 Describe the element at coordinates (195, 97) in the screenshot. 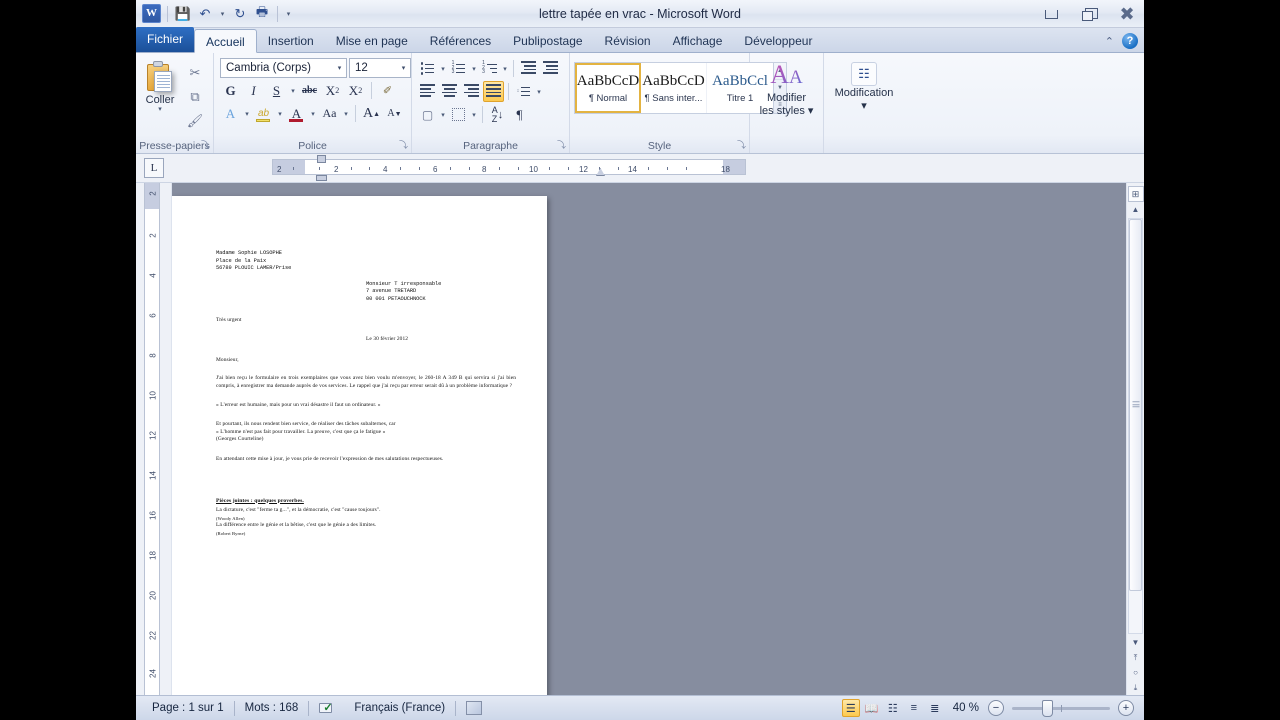

I see `copy-icon: ⧉` at that location.